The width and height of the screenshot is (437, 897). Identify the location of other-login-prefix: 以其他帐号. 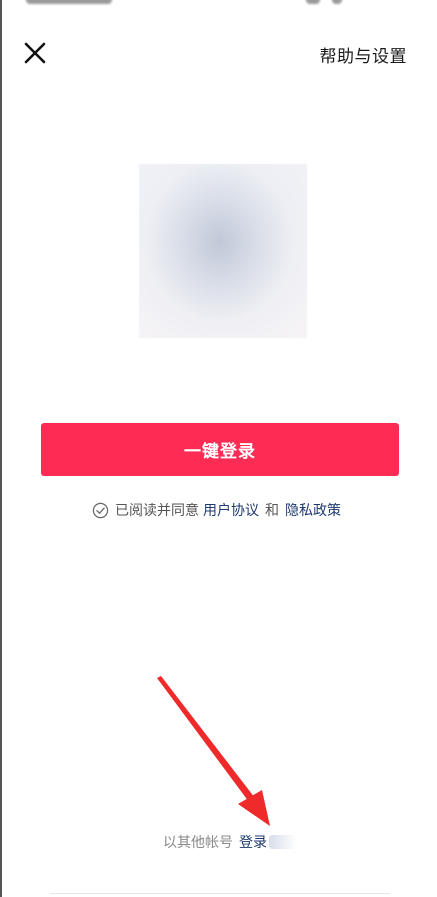
(198, 843).